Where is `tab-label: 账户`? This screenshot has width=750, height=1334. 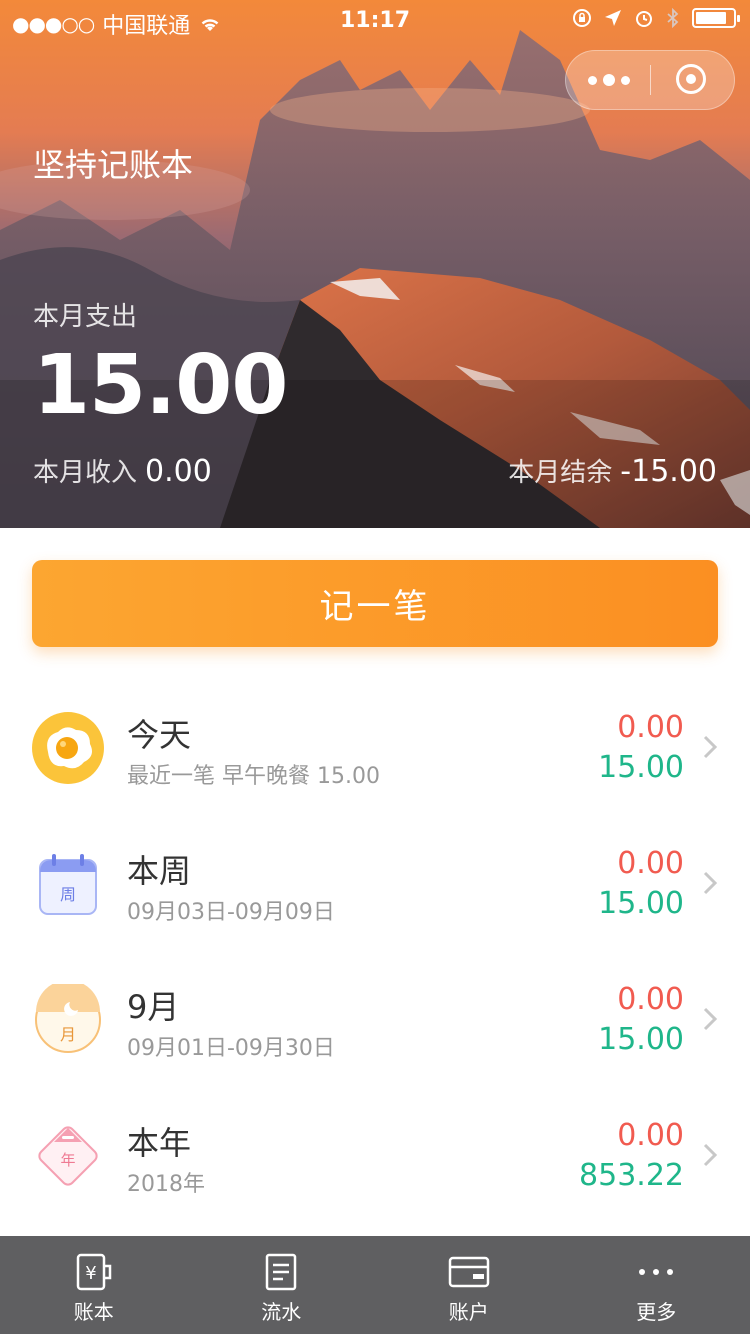 tab-label: 账户 is located at coordinates (468, 1312).